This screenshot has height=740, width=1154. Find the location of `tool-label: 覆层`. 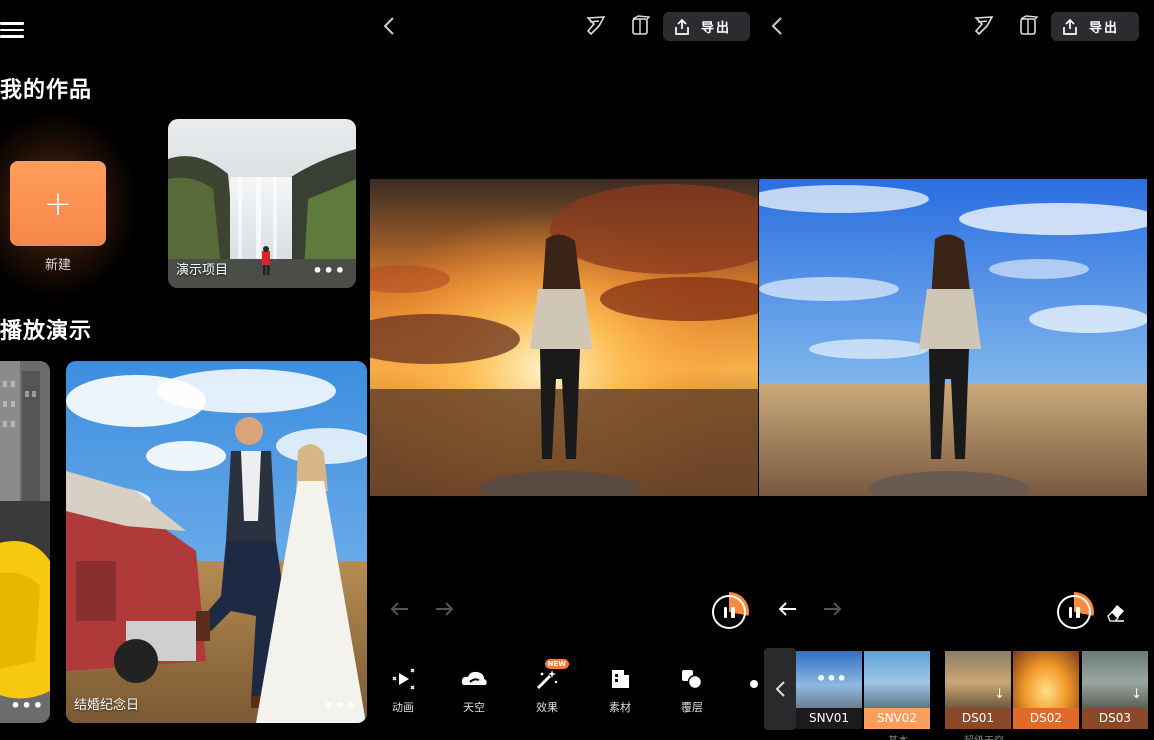

tool-label: 覆层 is located at coordinates (692, 707).